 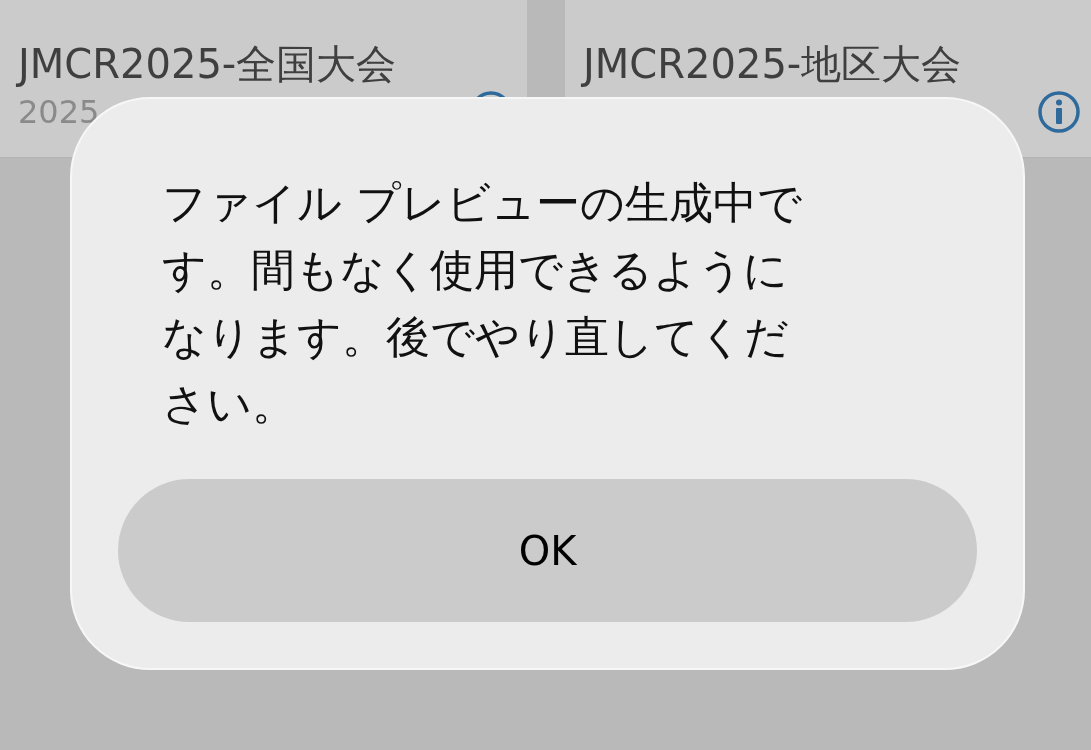 What do you see at coordinates (1059, 112) in the screenshot?
I see `info-icon` at bounding box center [1059, 112].